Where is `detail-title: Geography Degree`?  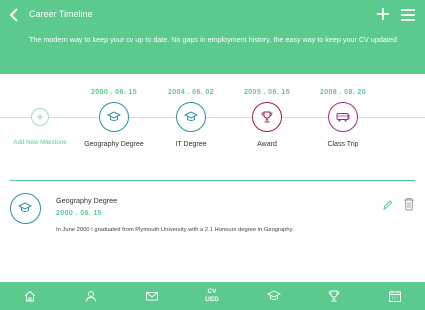 detail-title: Geography Degree is located at coordinates (87, 200).